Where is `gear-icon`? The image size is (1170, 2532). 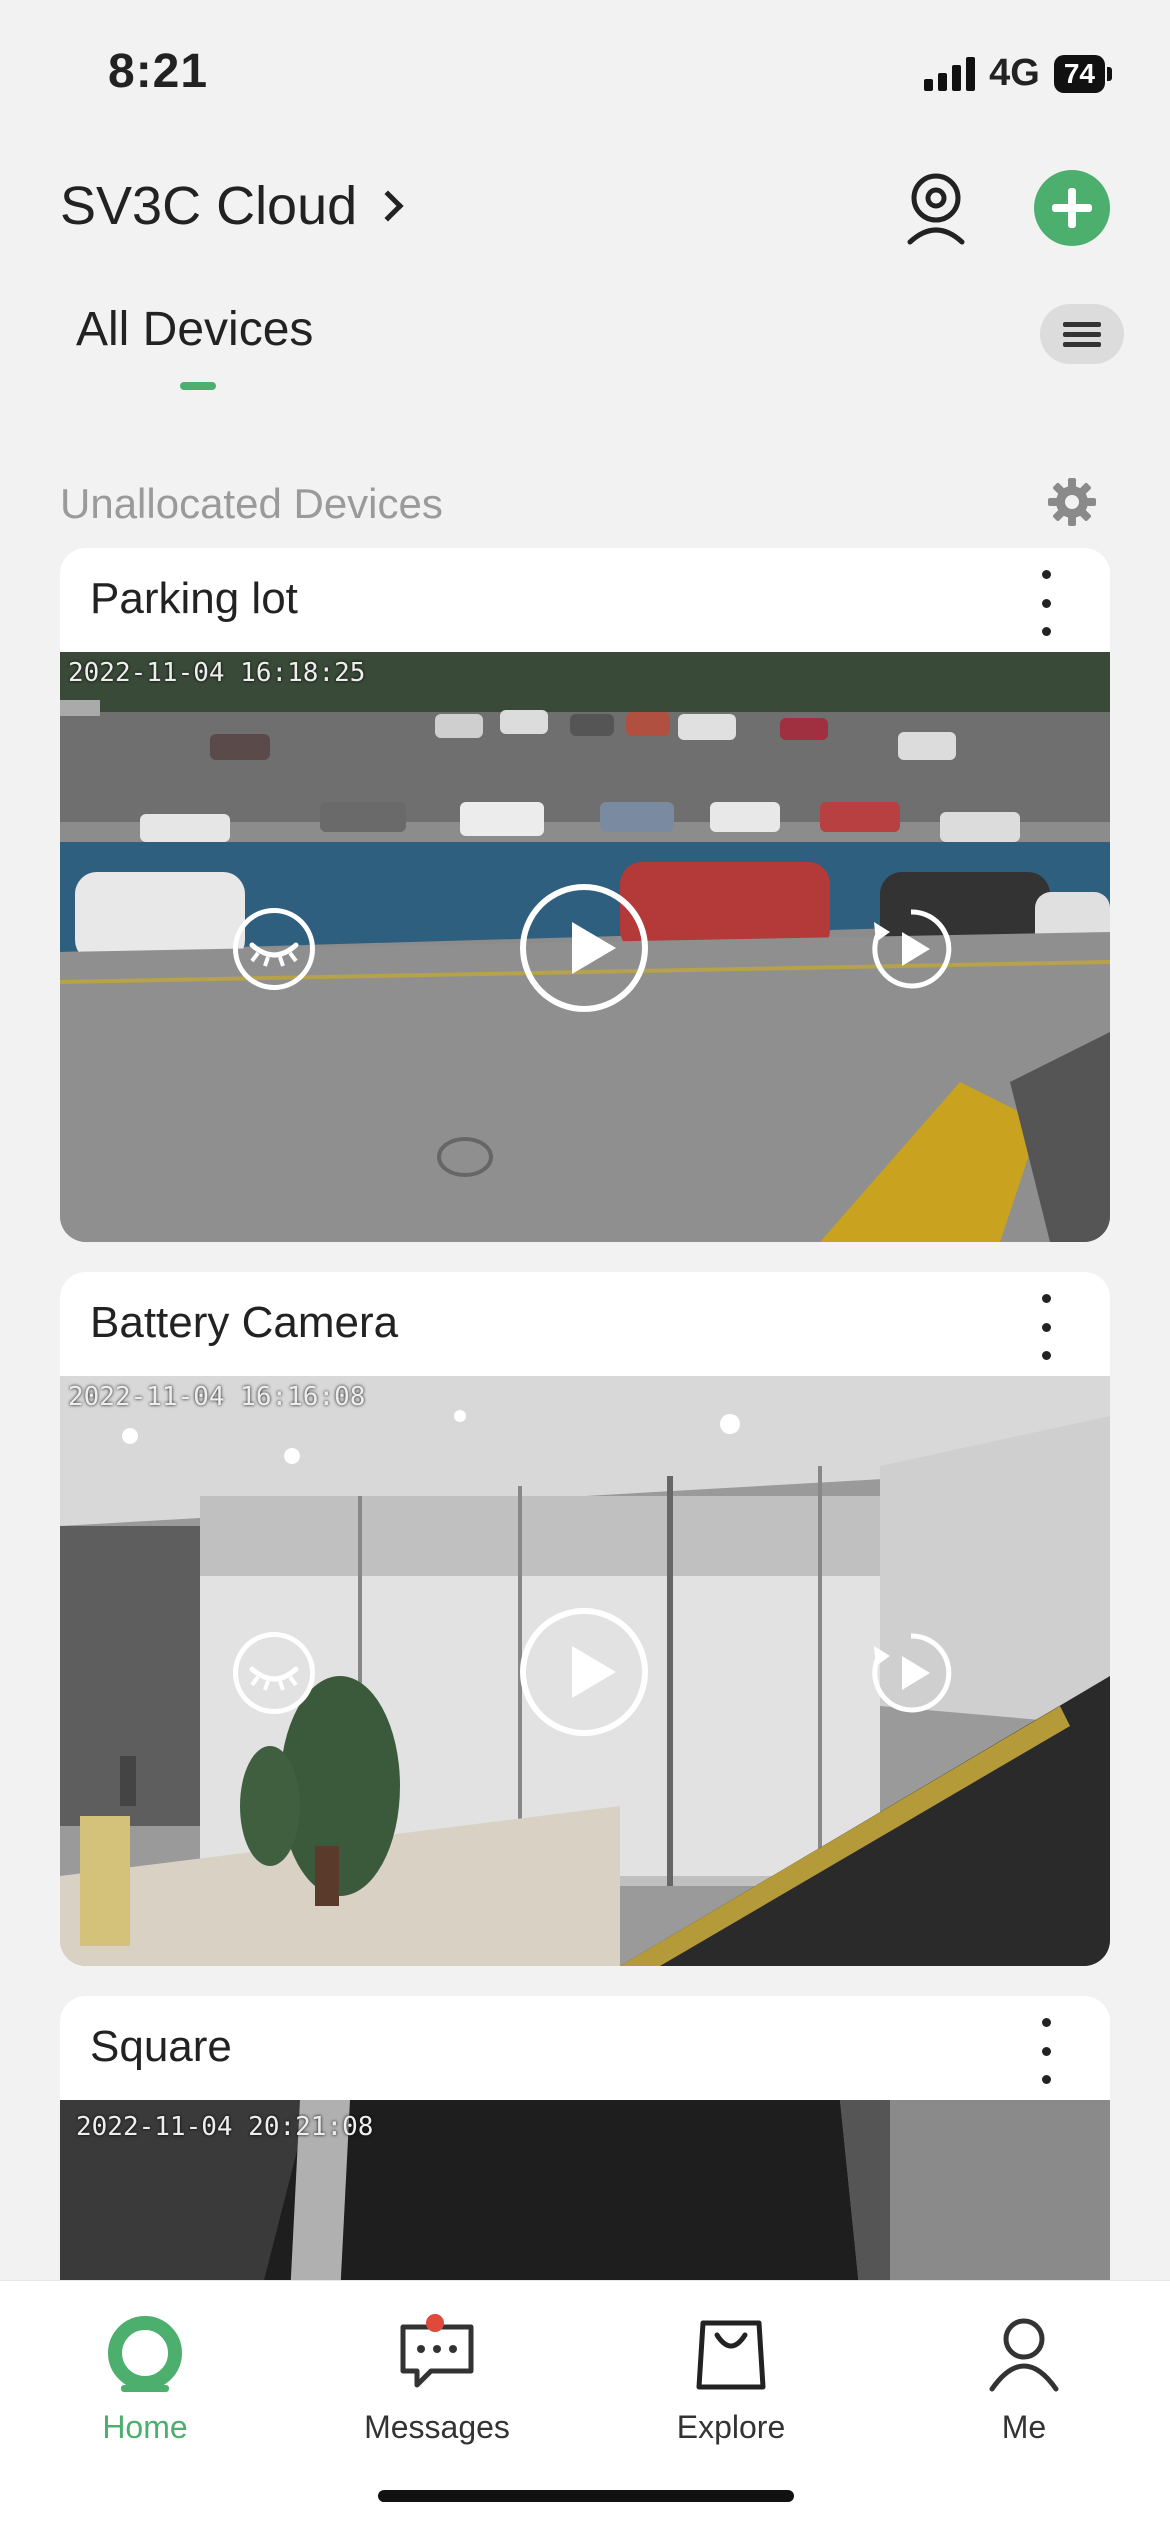 gear-icon is located at coordinates (1072, 502).